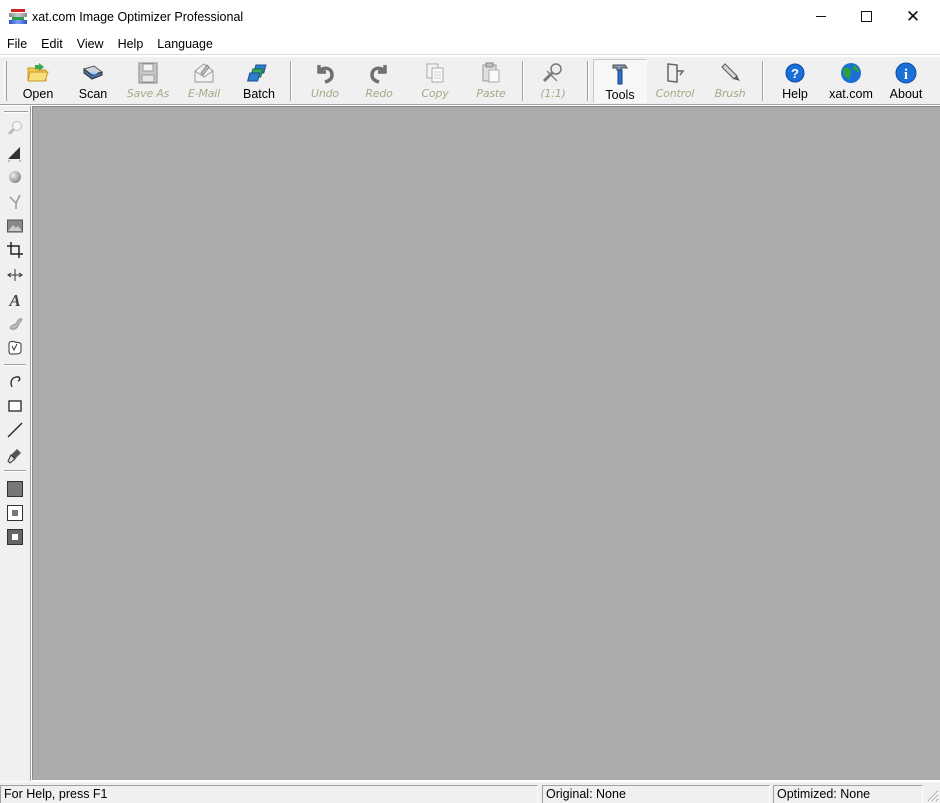 The width and height of the screenshot is (940, 803). What do you see at coordinates (491, 73) in the screenshot?
I see `paste-icon` at bounding box center [491, 73].